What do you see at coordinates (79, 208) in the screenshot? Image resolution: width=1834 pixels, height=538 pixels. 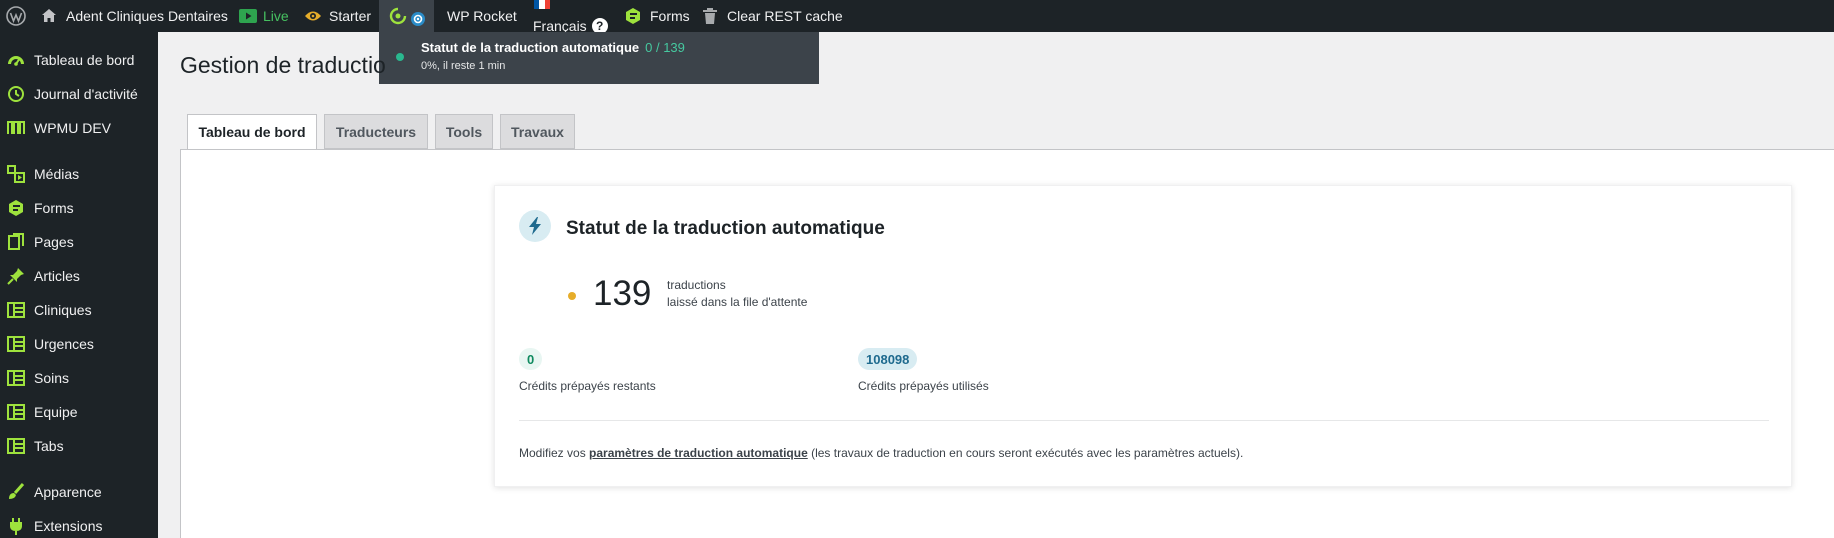 I see `sidebar-item-forms: Forms` at bounding box center [79, 208].